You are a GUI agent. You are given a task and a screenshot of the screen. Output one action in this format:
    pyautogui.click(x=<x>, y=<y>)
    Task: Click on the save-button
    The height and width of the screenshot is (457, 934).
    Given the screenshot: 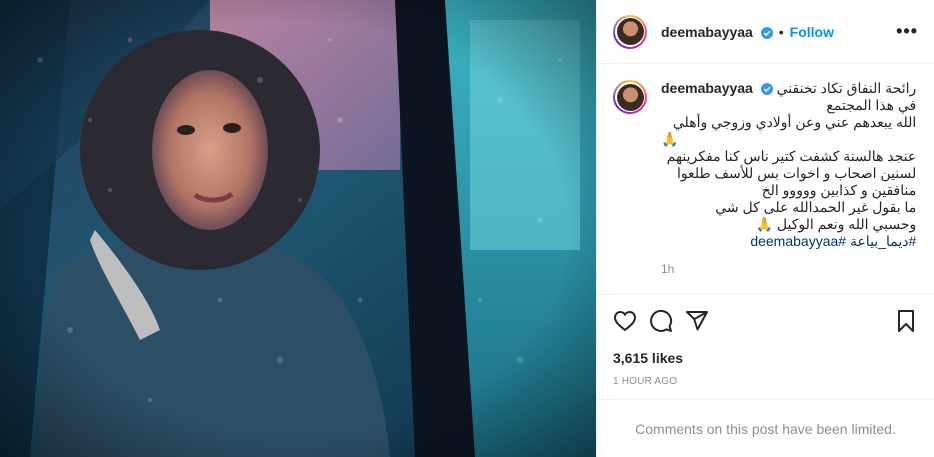 What is the action you would take?
    pyautogui.click(x=906, y=321)
    